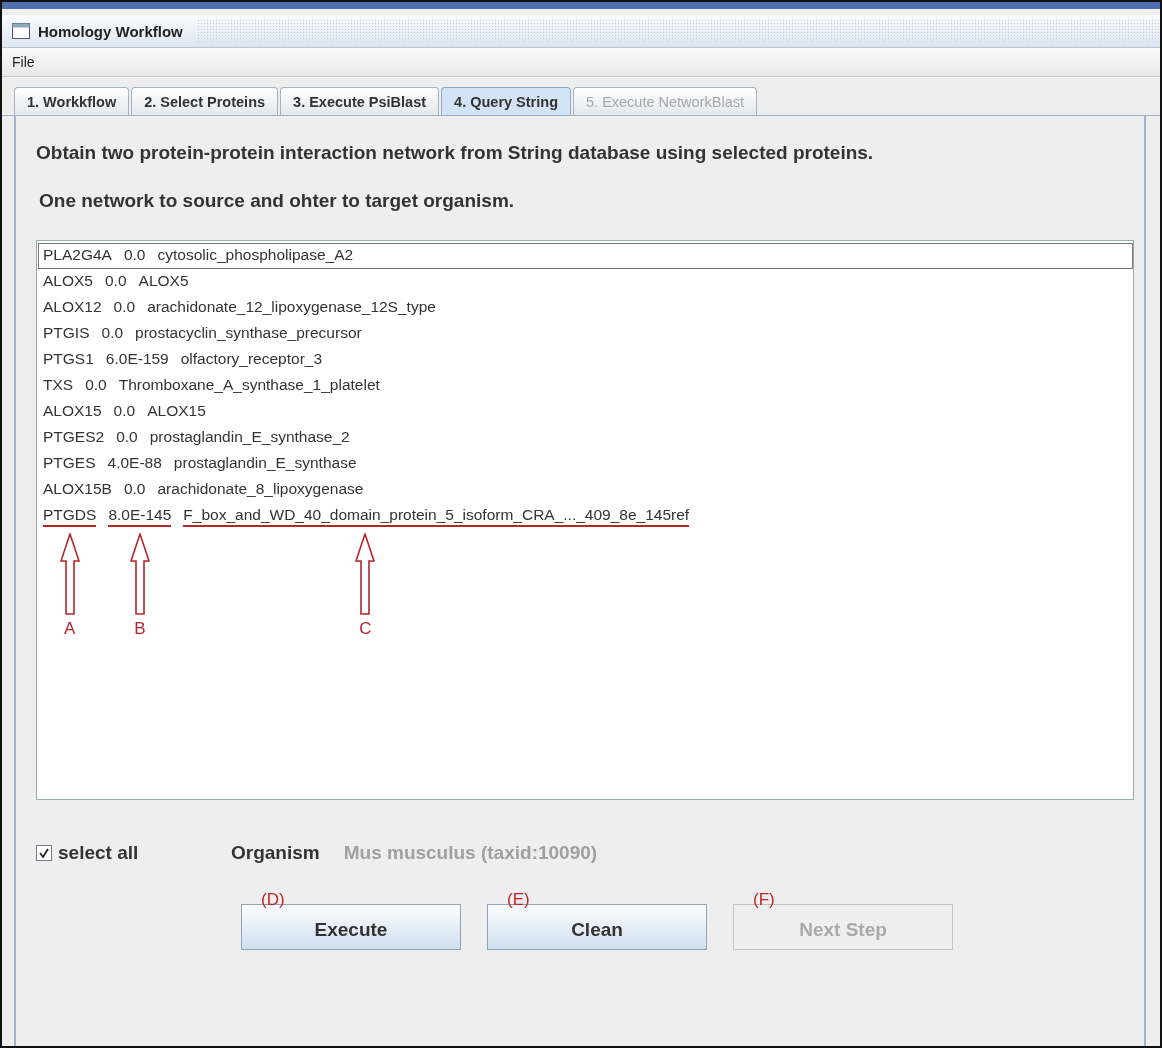 The image size is (1162, 1048). I want to click on list-row: ALOX12 0.0 arachidonate_12_lipoxygenase_12S_type, so click(585, 308).